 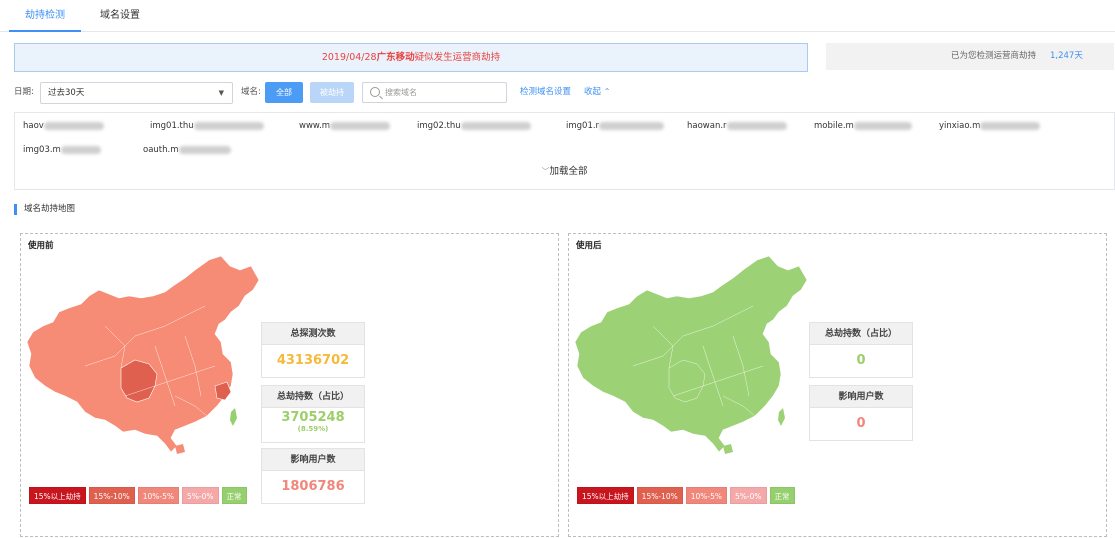 What do you see at coordinates (861, 397) in the screenshot?
I see `stat-users-label-after: 影响用户数` at bounding box center [861, 397].